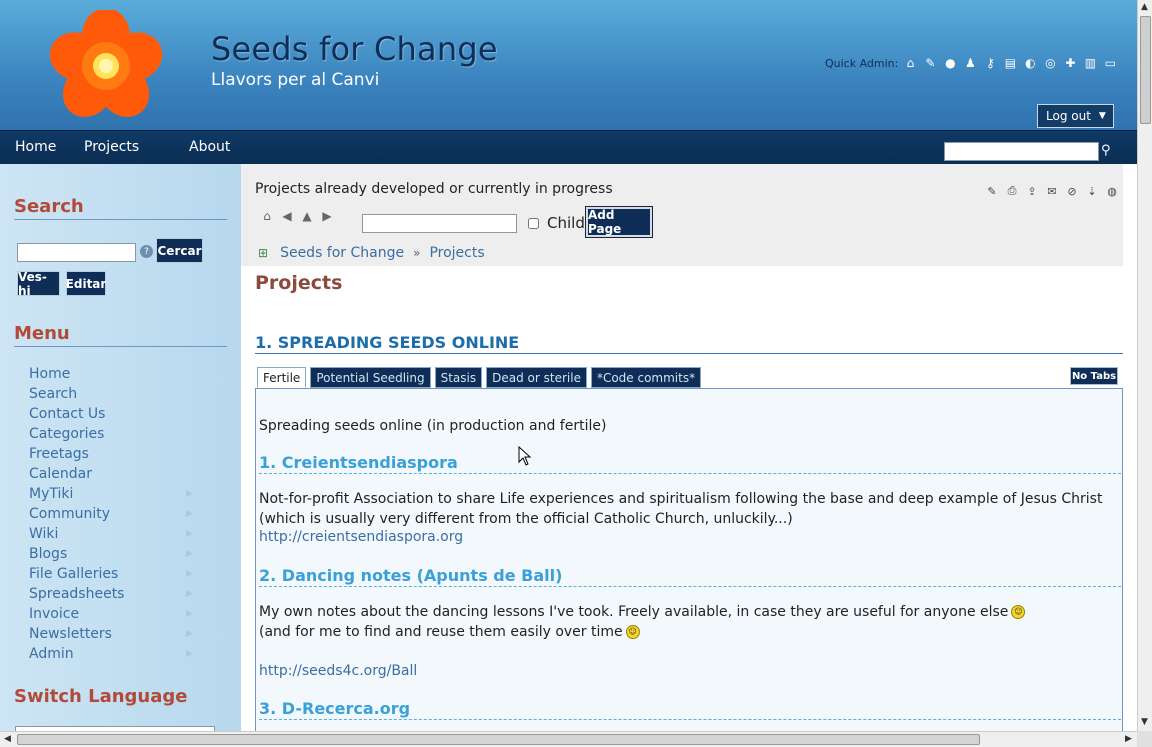 Image resolution: width=1152 pixels, height=747 pixels. What do you see at coordinates (299, 283) in the screenshot?
I see `page-title: Projects` at bounding box center [299, 283].